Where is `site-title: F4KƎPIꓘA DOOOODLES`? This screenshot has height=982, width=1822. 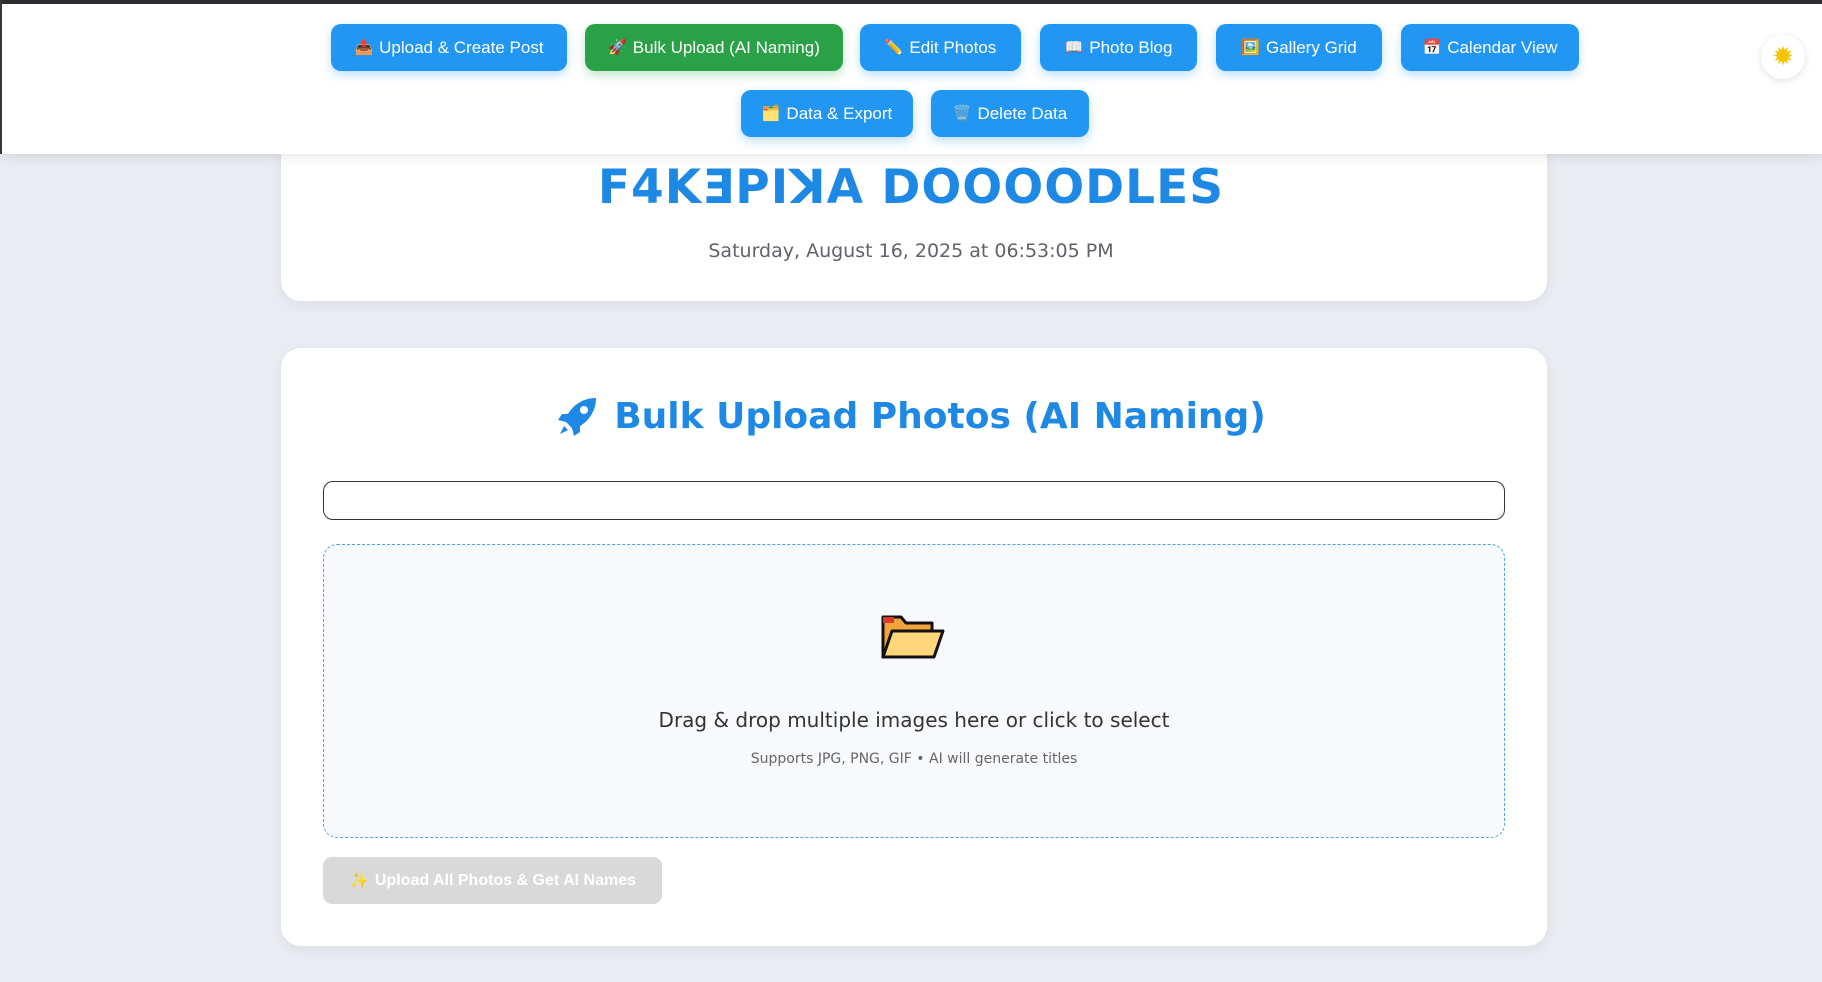
site-title: F4KƎPIꓘA DOOOODLES is located at coordinates (911, 187).